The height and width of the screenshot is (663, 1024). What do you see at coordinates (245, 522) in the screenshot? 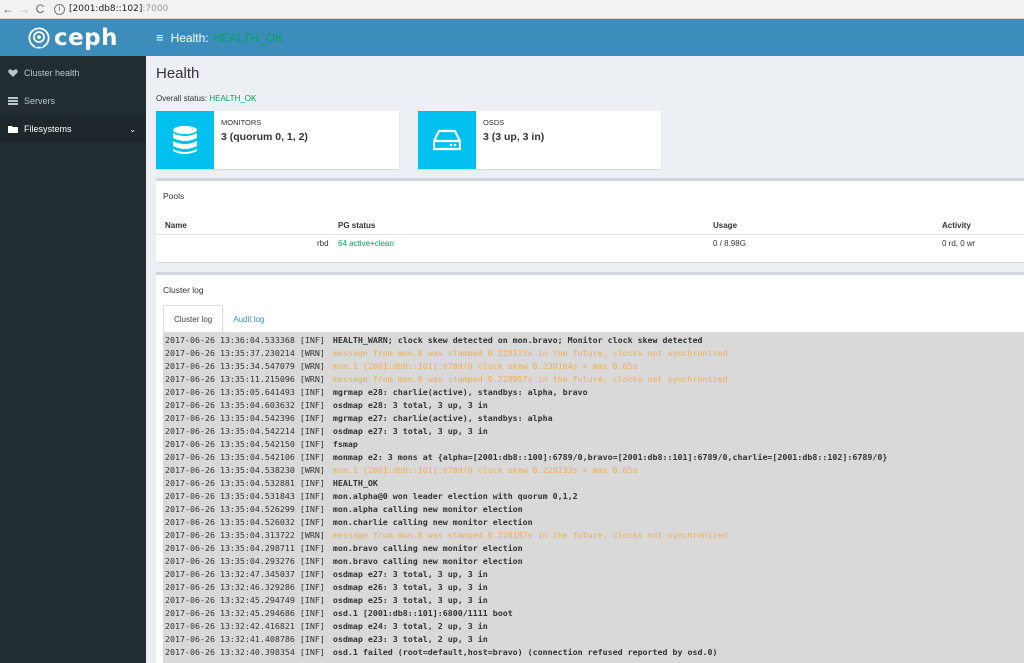
I see `log-timestamp: 2017-06-26 13:35:04.526032 [INF]` at bounding box center [245, 522].